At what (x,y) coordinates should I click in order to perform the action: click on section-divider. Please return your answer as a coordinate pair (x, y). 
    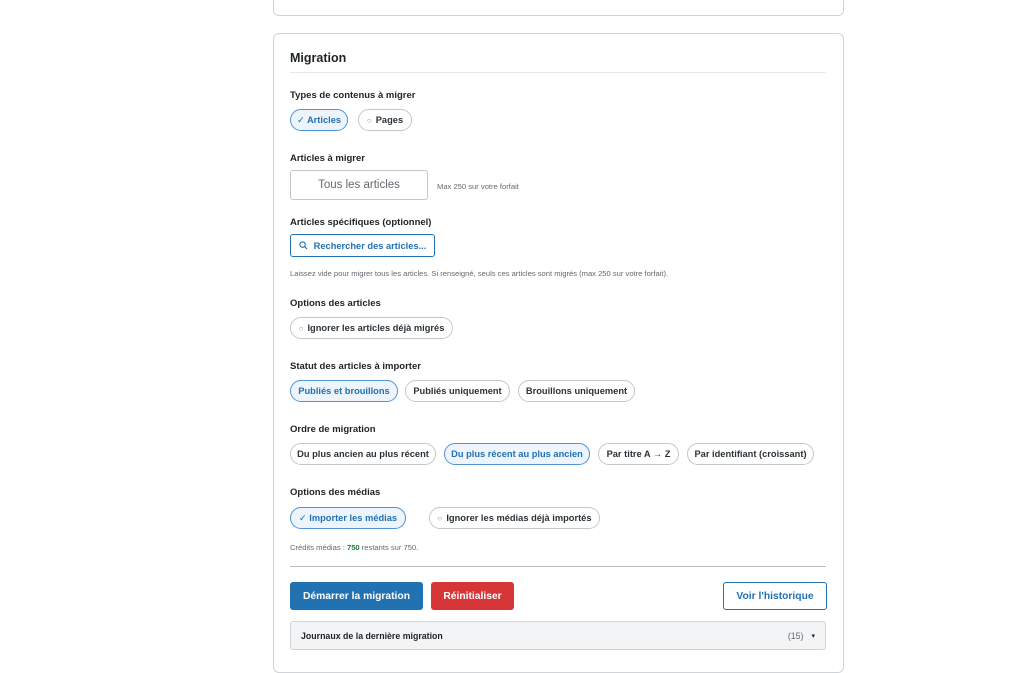
    Looking at the image, I should click on (558, 566).